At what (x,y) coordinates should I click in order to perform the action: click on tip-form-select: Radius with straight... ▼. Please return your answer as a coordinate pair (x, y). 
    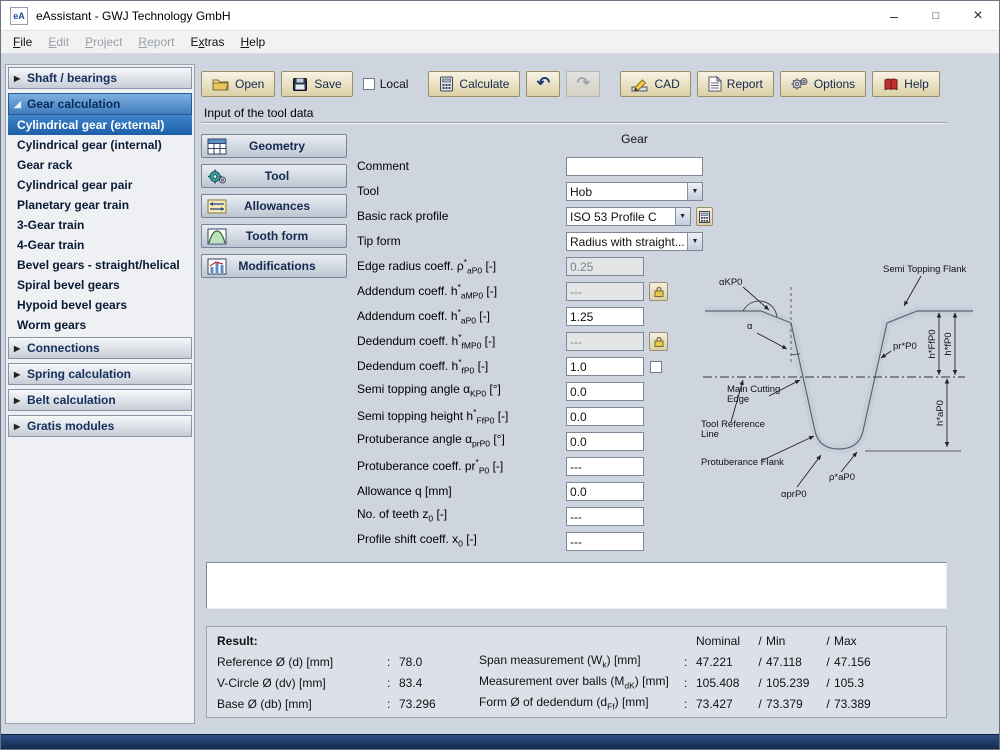
    Looking at the image, I should click on (634, 241).